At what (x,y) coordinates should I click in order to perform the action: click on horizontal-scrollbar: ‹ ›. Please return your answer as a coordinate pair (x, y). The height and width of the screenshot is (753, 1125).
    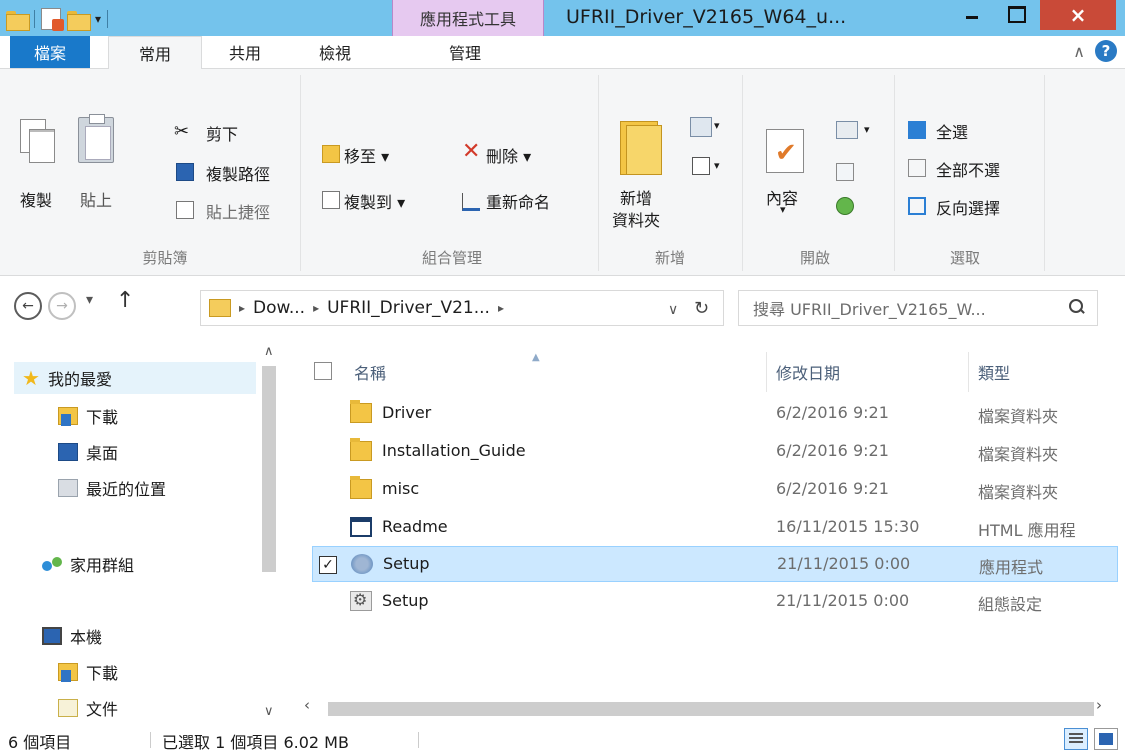
    Looking at the image, I should click on (707, 708).